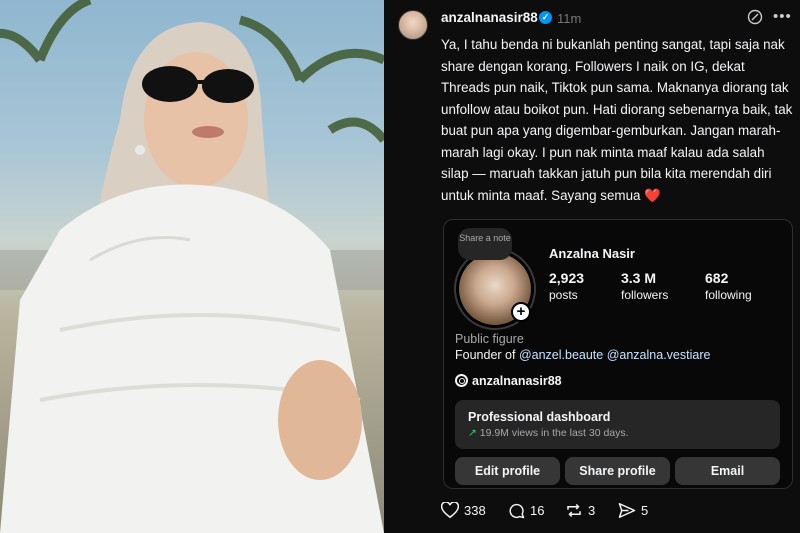 Image resolution: width=800 pixels, height=533 pixels. I want to click on stat-posts-label: posts, so click(563, 295).